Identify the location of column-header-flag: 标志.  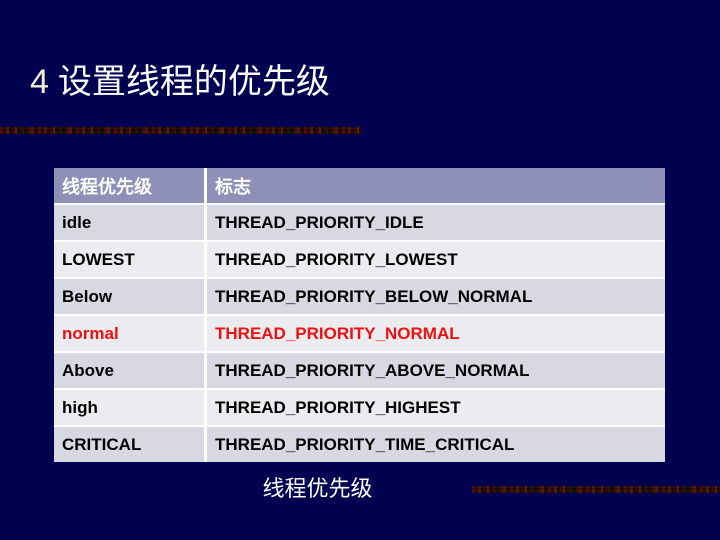
(436, 186).